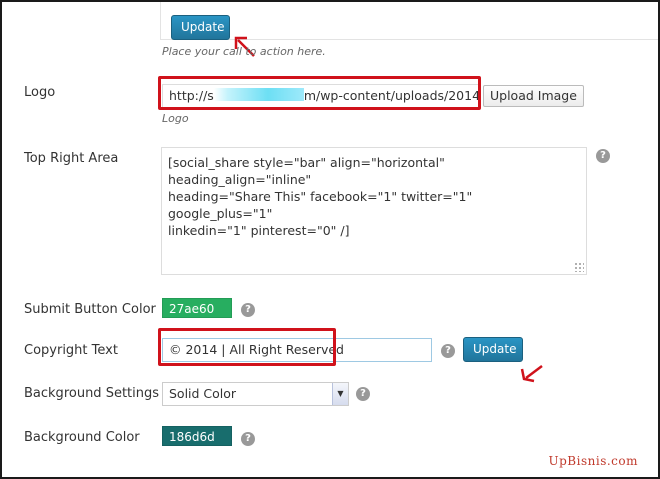 The width and height of the screenshot is (660, 479). Describe the element at coordinates (255, 394) in the screenshot. I see `background-settings-select: Solid Color ▼` at that location.